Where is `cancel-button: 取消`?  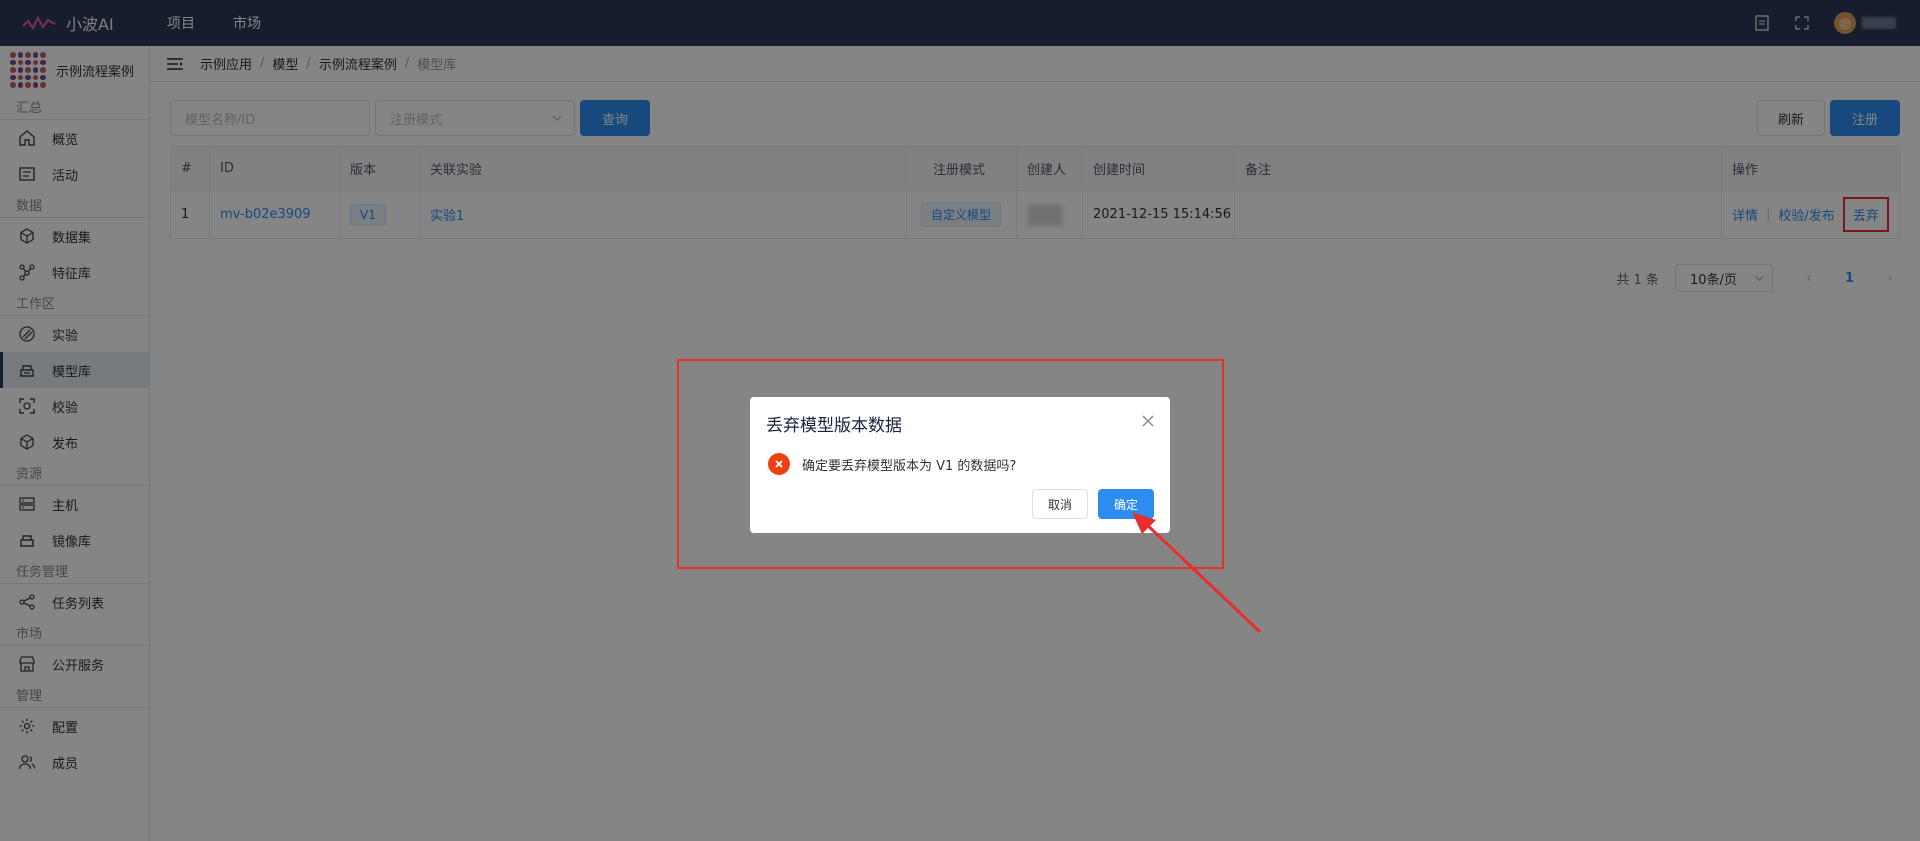 cancel-button: 取消 is located at coordinates (1060, 504).